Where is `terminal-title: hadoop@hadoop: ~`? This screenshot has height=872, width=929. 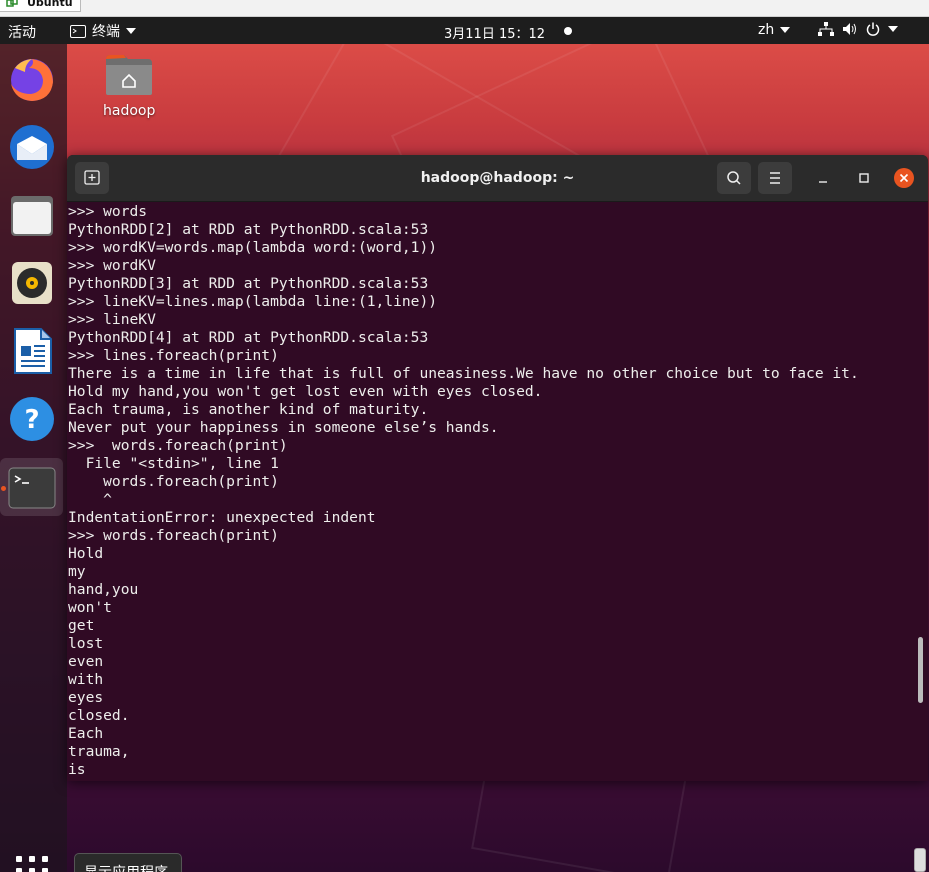
terminal-title: hadoop@hadoop: ~ is located at coordinates (497, 178).